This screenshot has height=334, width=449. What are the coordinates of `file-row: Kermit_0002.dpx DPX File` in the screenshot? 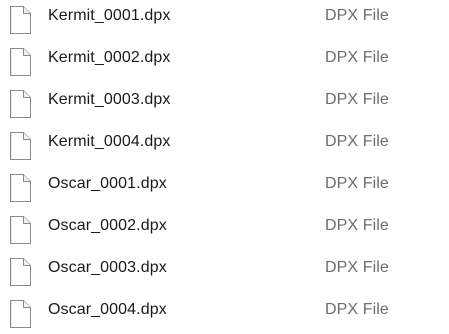 It's located at (224, 60).